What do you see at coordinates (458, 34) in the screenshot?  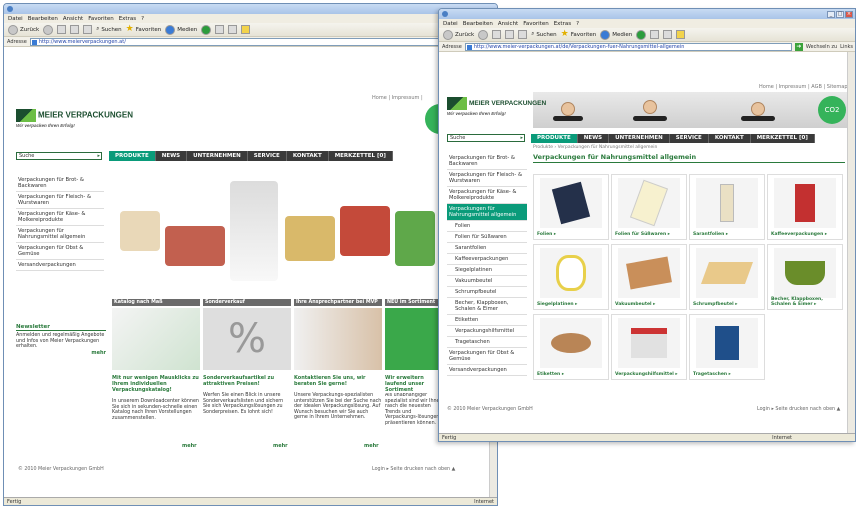 I see `back-button-2: Zurück` at bounding box center [458, 34].